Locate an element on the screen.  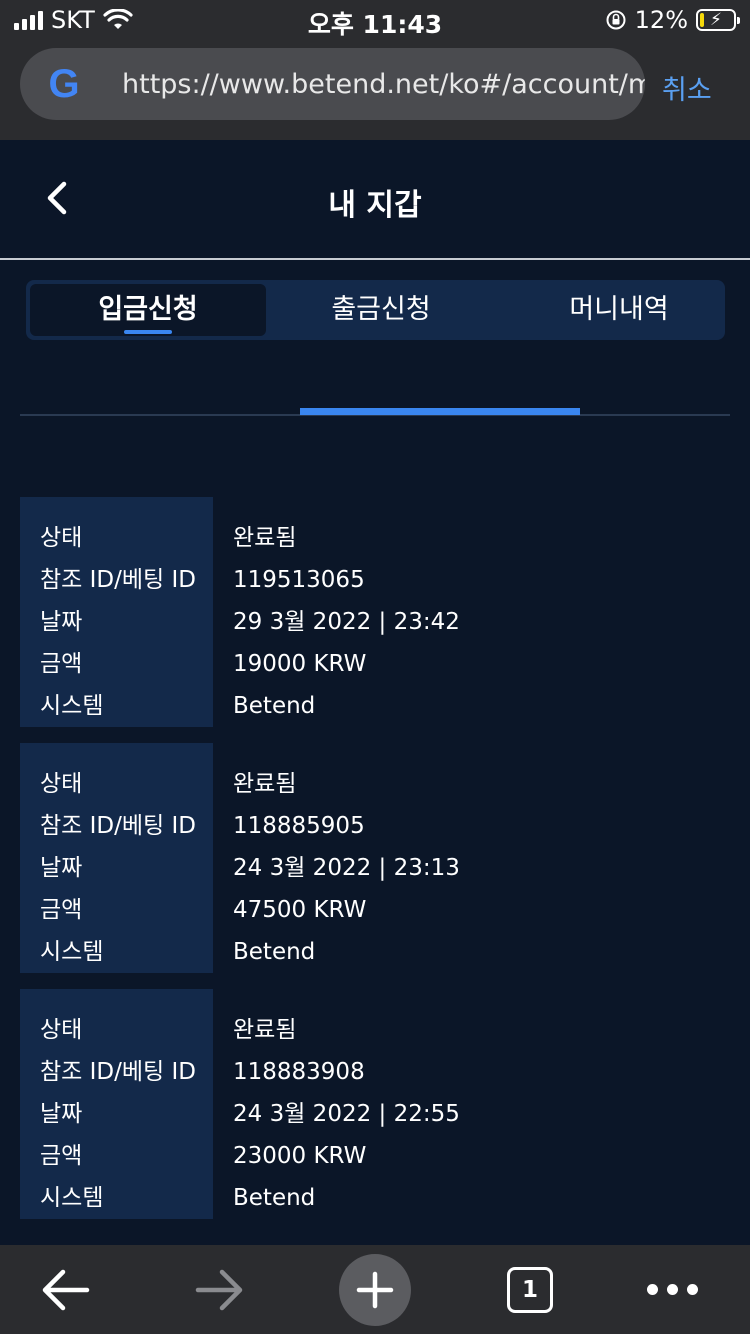
date-value: 29 3월 2022 | 23:42 is located at coordinates (346, 622).